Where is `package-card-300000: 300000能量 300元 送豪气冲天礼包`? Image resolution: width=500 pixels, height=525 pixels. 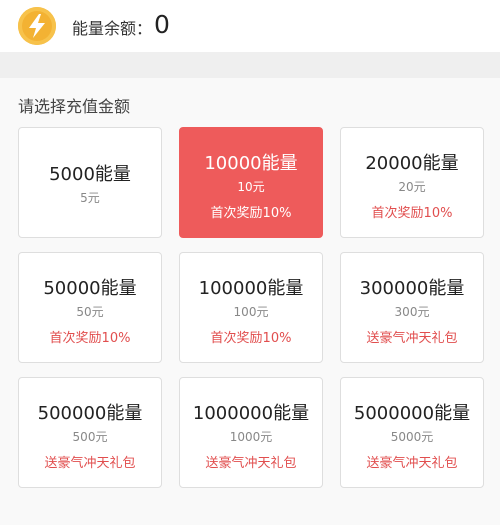 package-card-300000: 300000能量 300元 送豪气冲天礼包 is located at coordinates (412, 307).